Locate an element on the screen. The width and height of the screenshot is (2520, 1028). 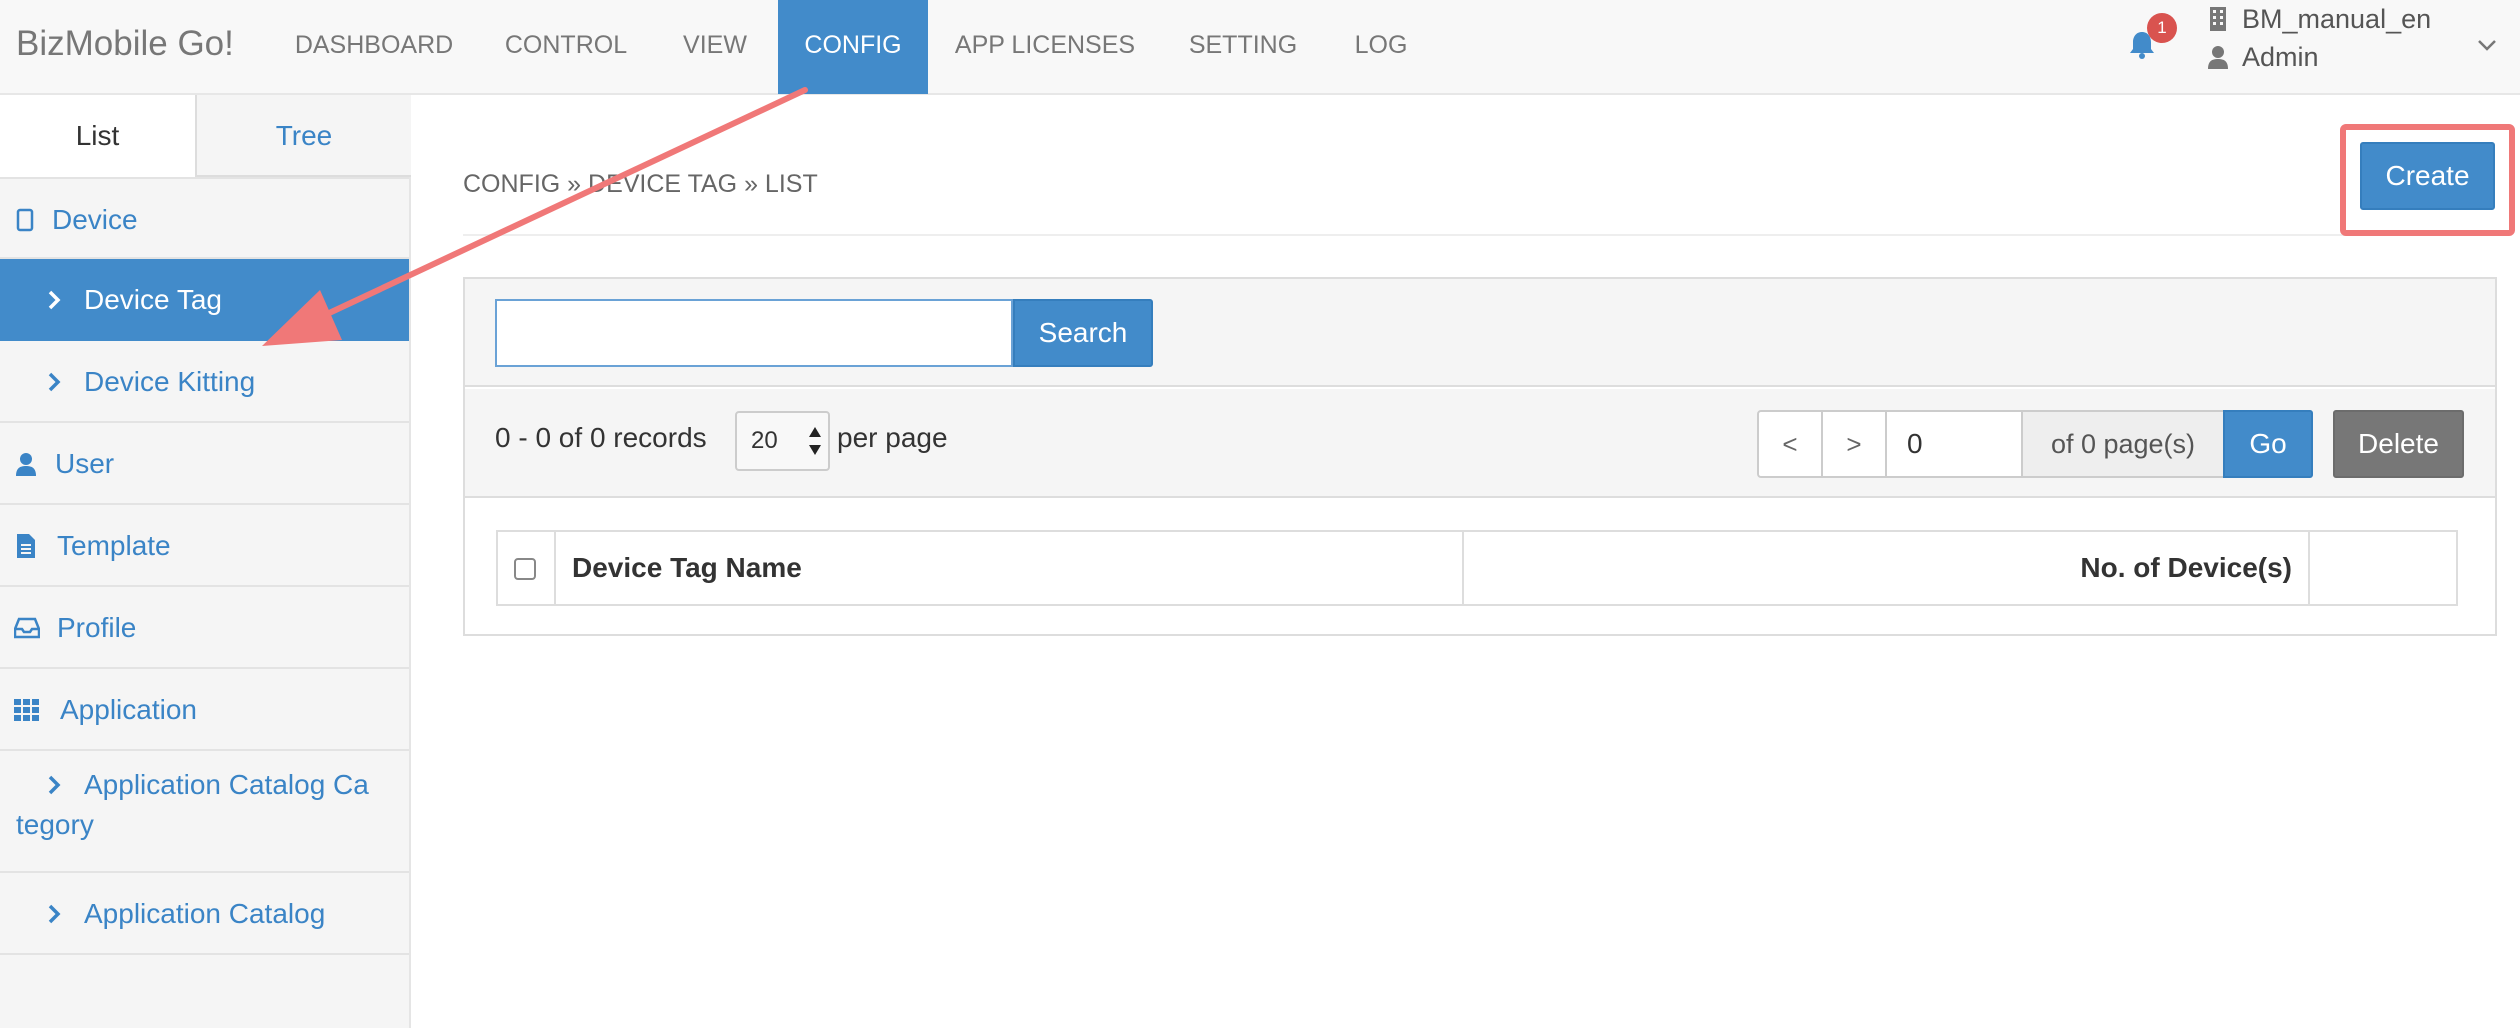
sidebar-item-template: Template is located at coordinates (204, 546).